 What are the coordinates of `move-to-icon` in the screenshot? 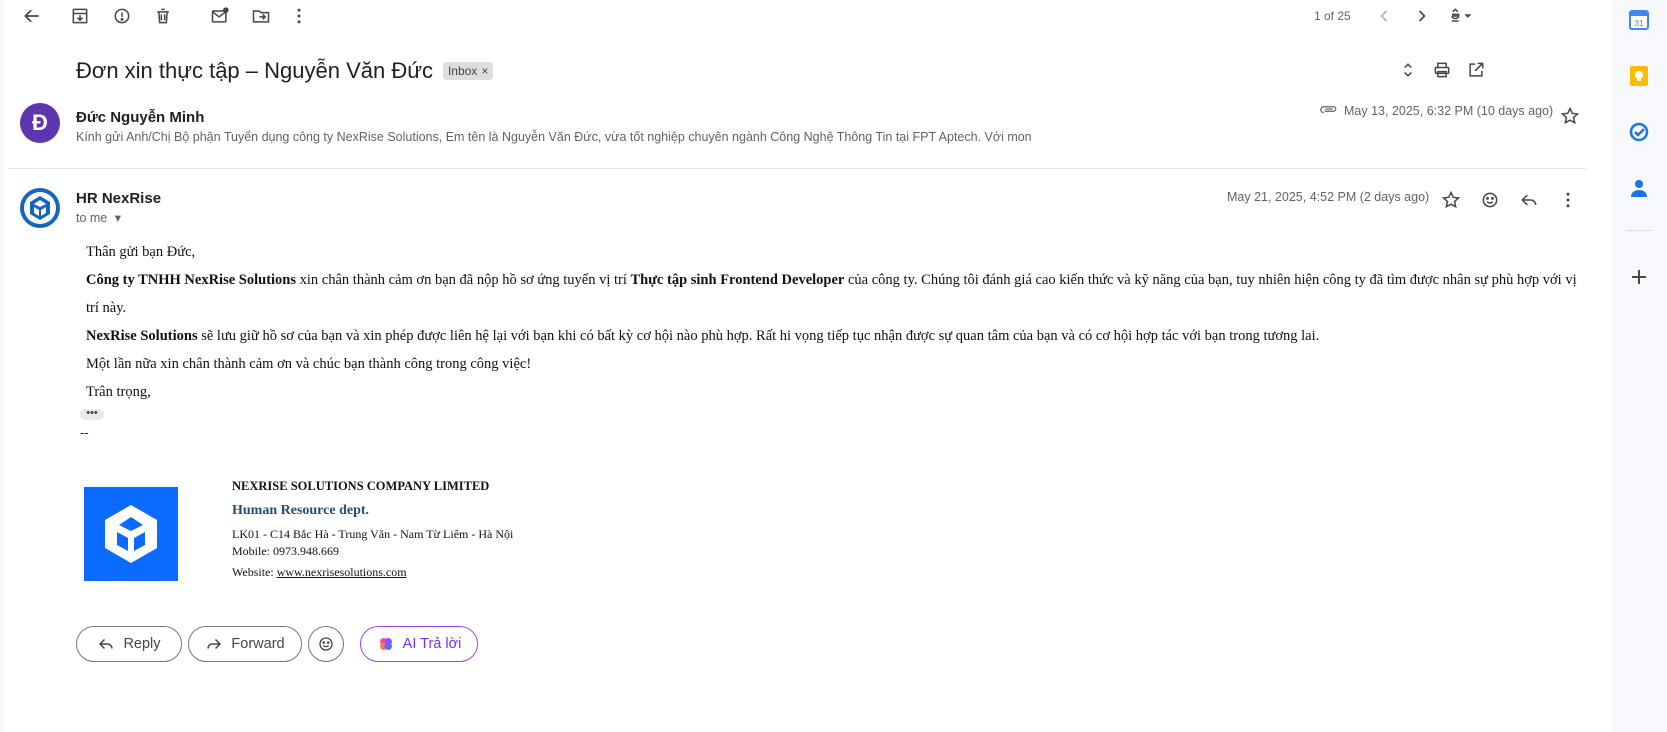 It's located at (261, 16).